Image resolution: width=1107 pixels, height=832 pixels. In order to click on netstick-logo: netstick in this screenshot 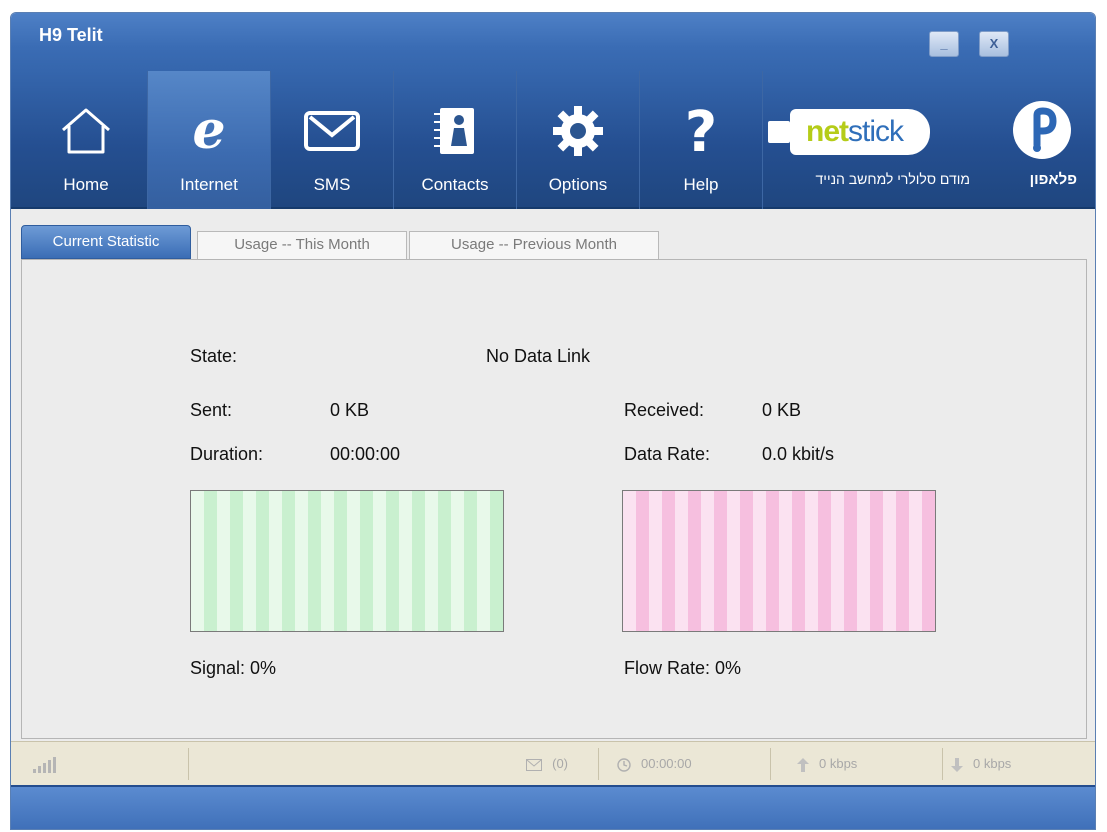, I will do `click(860, 132)`.